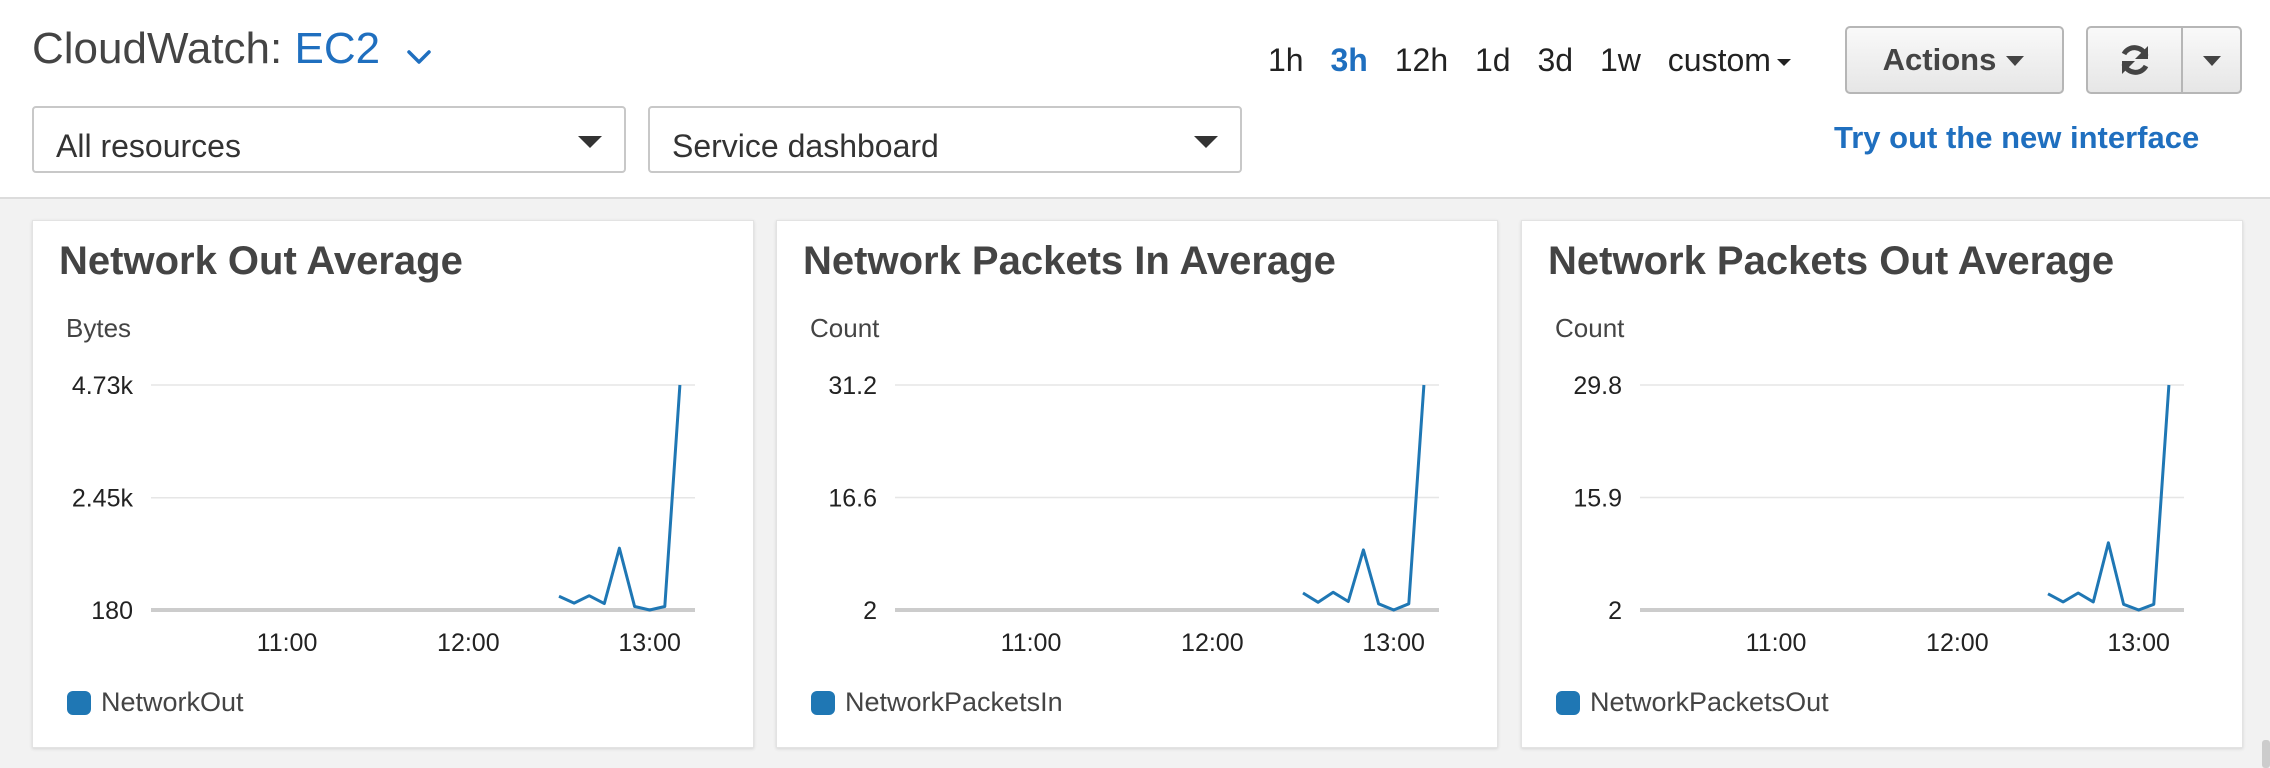  I want to click on time-range-3h: 3h, so click(1348, 60).